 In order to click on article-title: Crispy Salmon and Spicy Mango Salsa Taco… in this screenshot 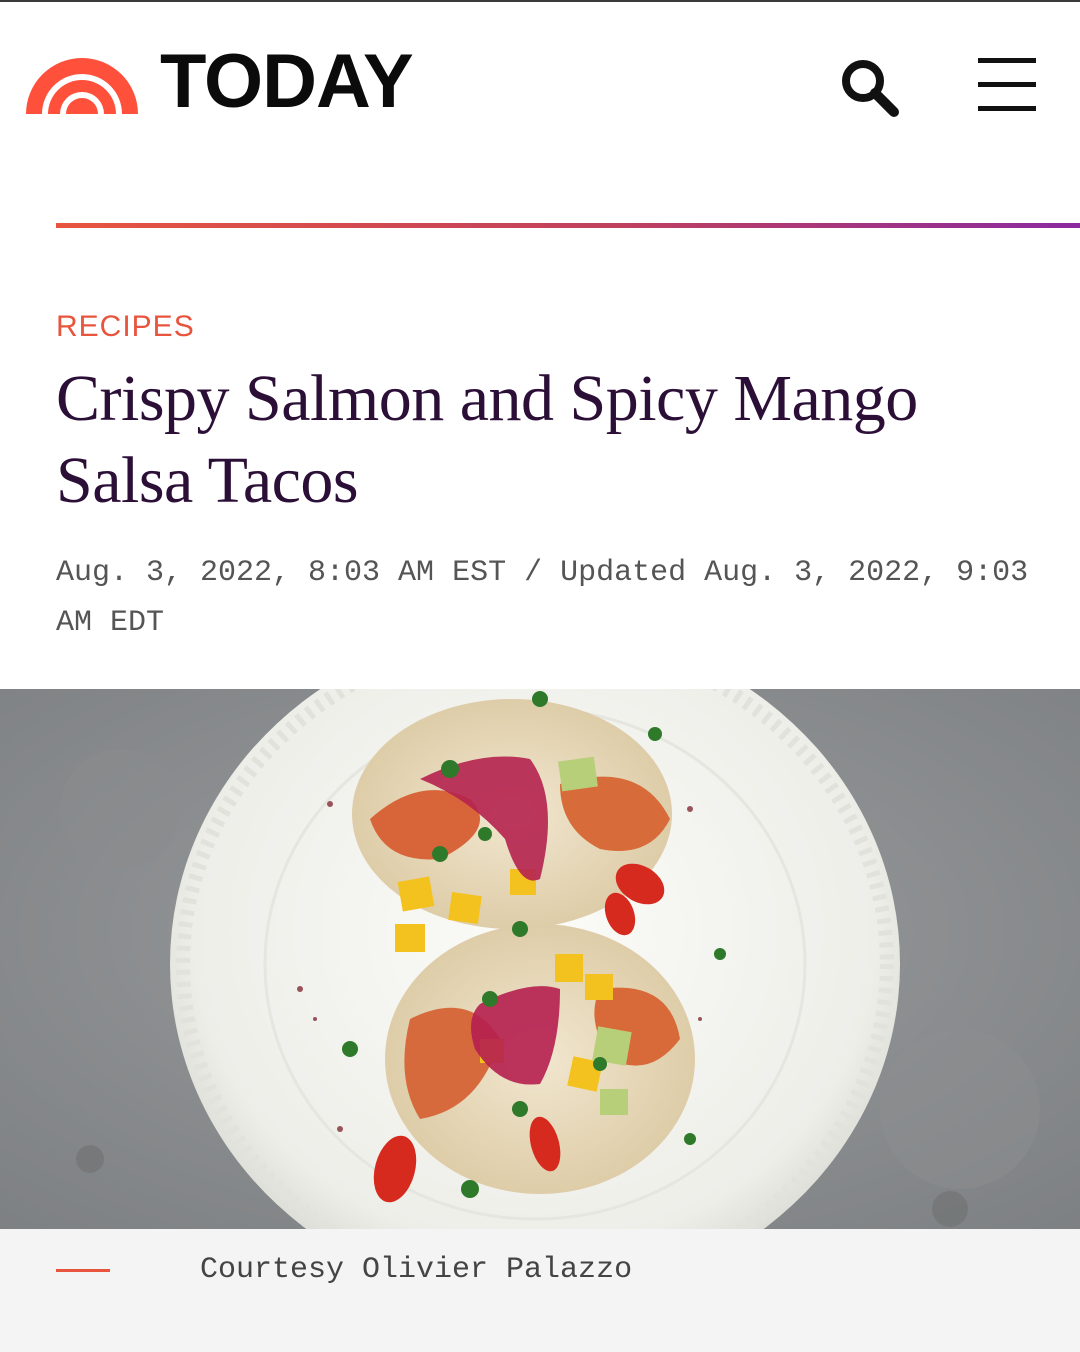, I will do `click(487, 439)`.